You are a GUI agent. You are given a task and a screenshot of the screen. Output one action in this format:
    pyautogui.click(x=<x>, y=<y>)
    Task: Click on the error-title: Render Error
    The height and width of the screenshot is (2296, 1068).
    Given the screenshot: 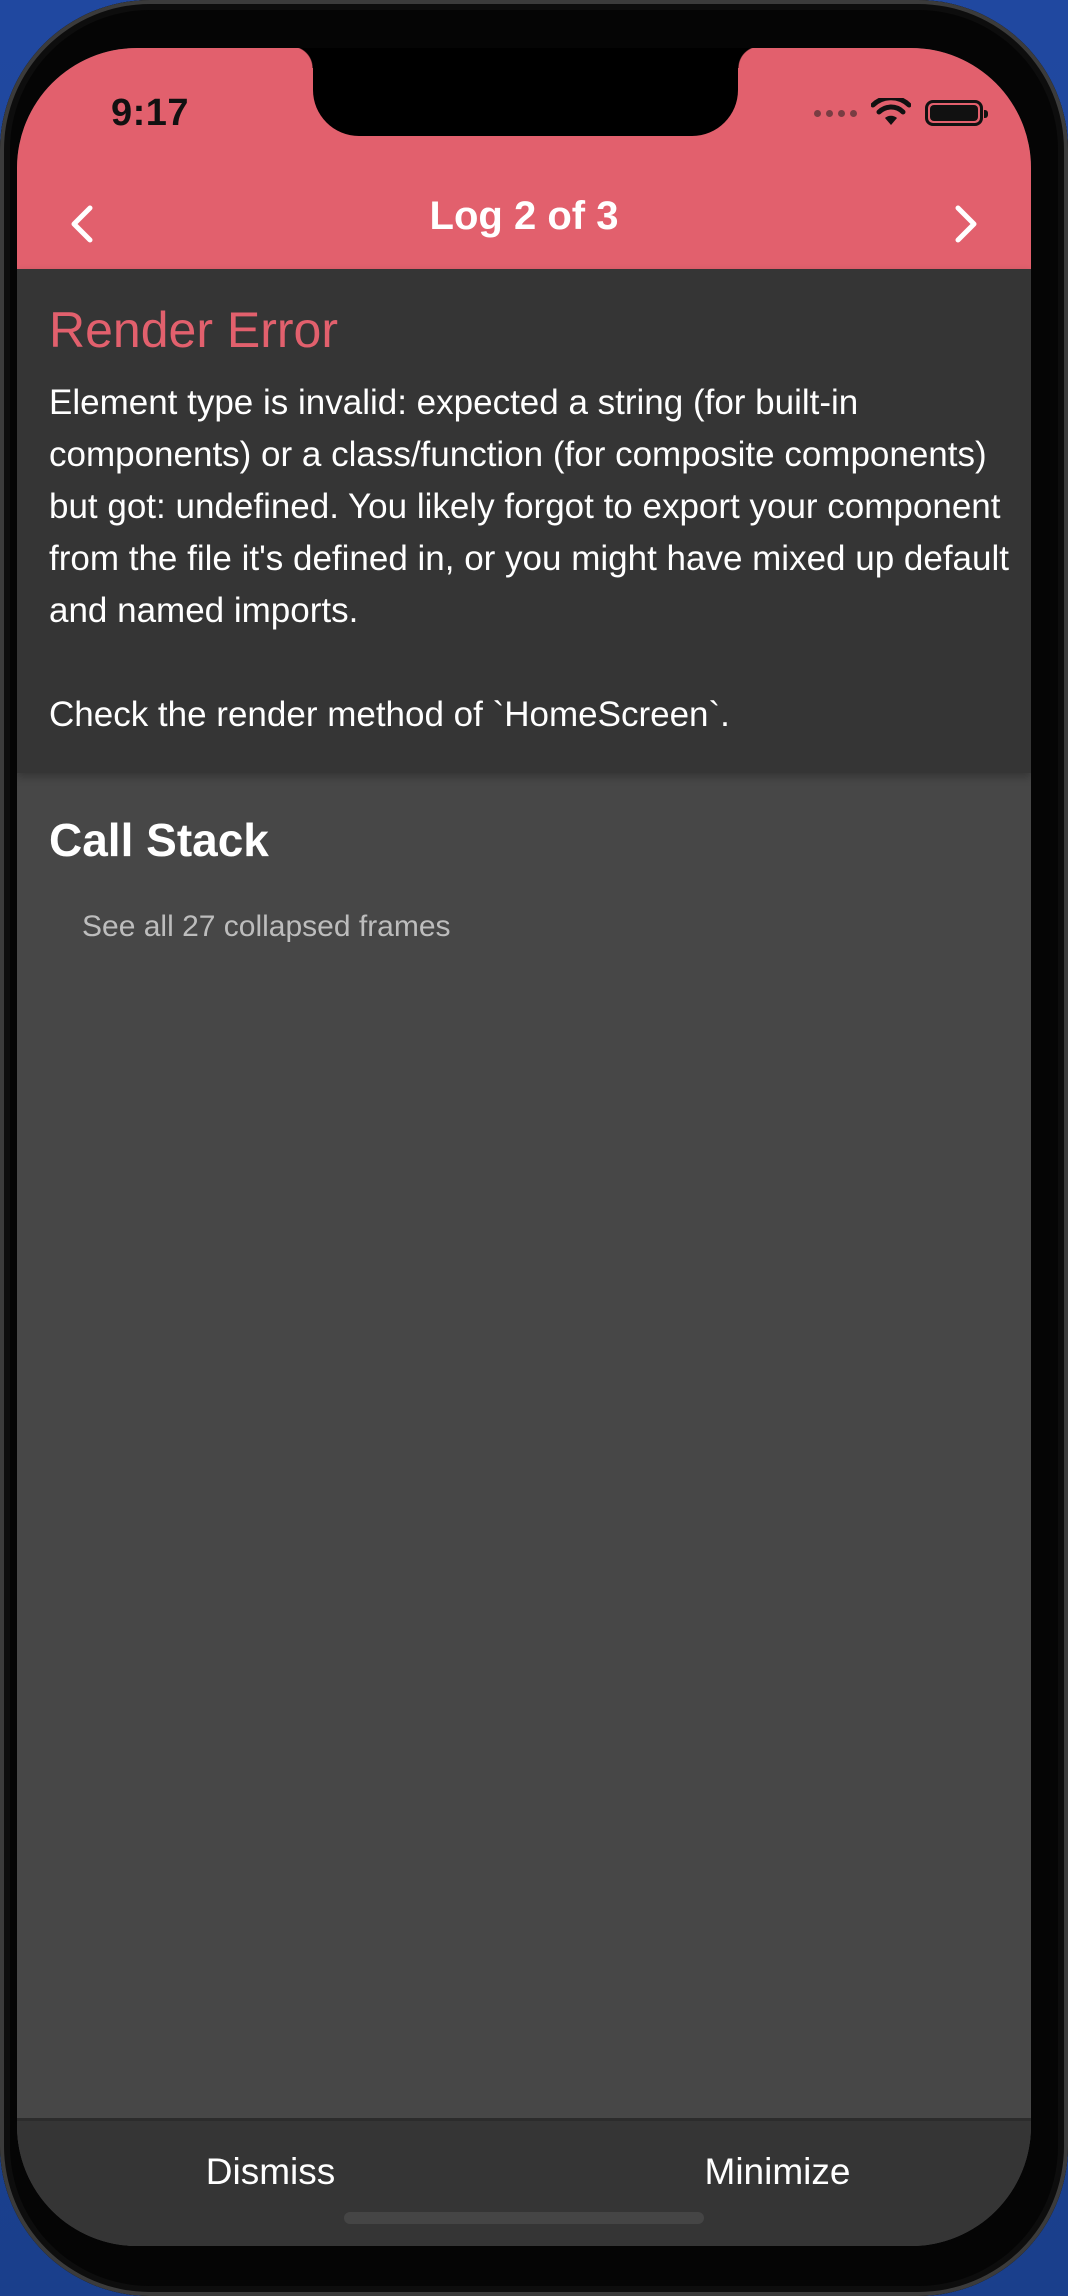 What is the action you would take?
    pyautogui.click(x=193, y=330)
    